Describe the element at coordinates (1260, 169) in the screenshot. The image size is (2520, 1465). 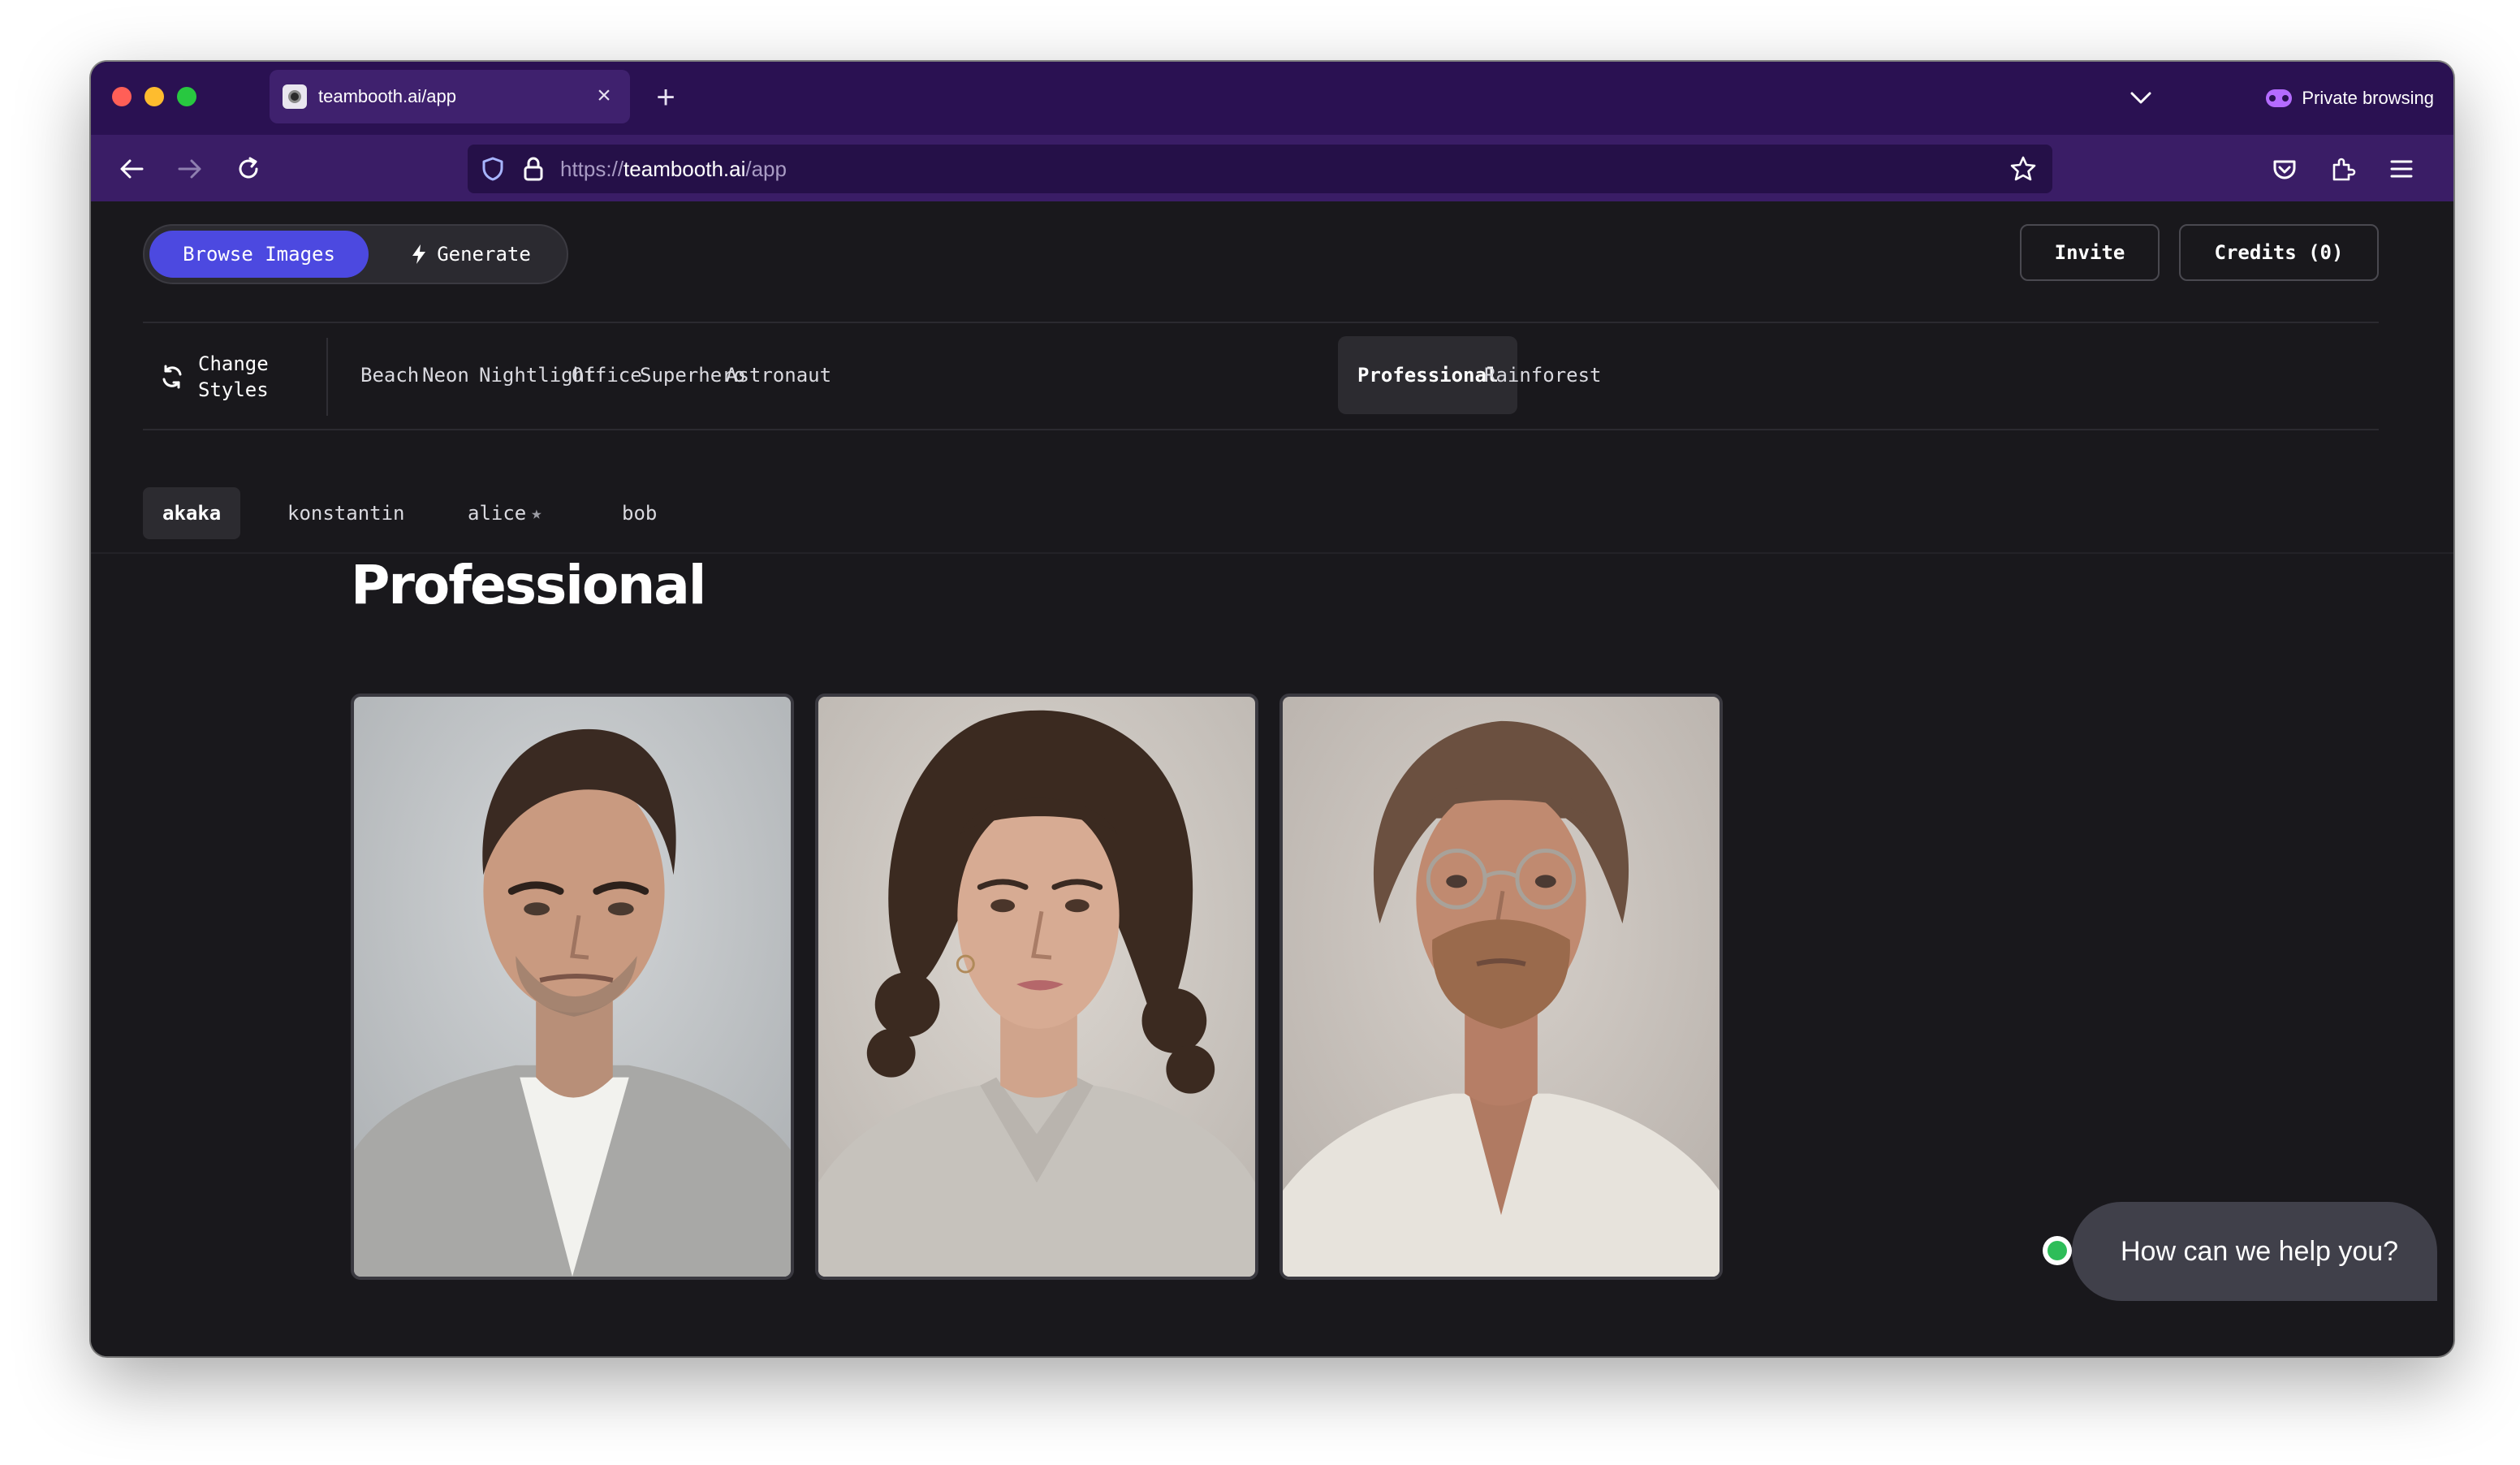
I see `address-bar: https://teambooth.ai/app` at that location.